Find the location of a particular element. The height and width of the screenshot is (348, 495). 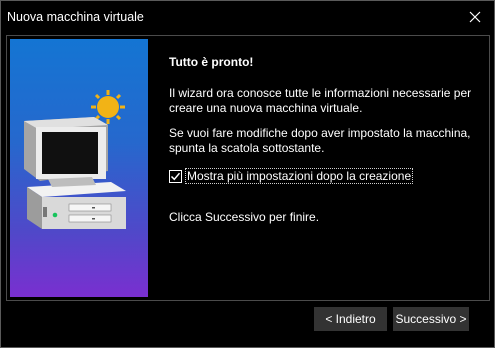

close-button is located at coordinates (475, 17).